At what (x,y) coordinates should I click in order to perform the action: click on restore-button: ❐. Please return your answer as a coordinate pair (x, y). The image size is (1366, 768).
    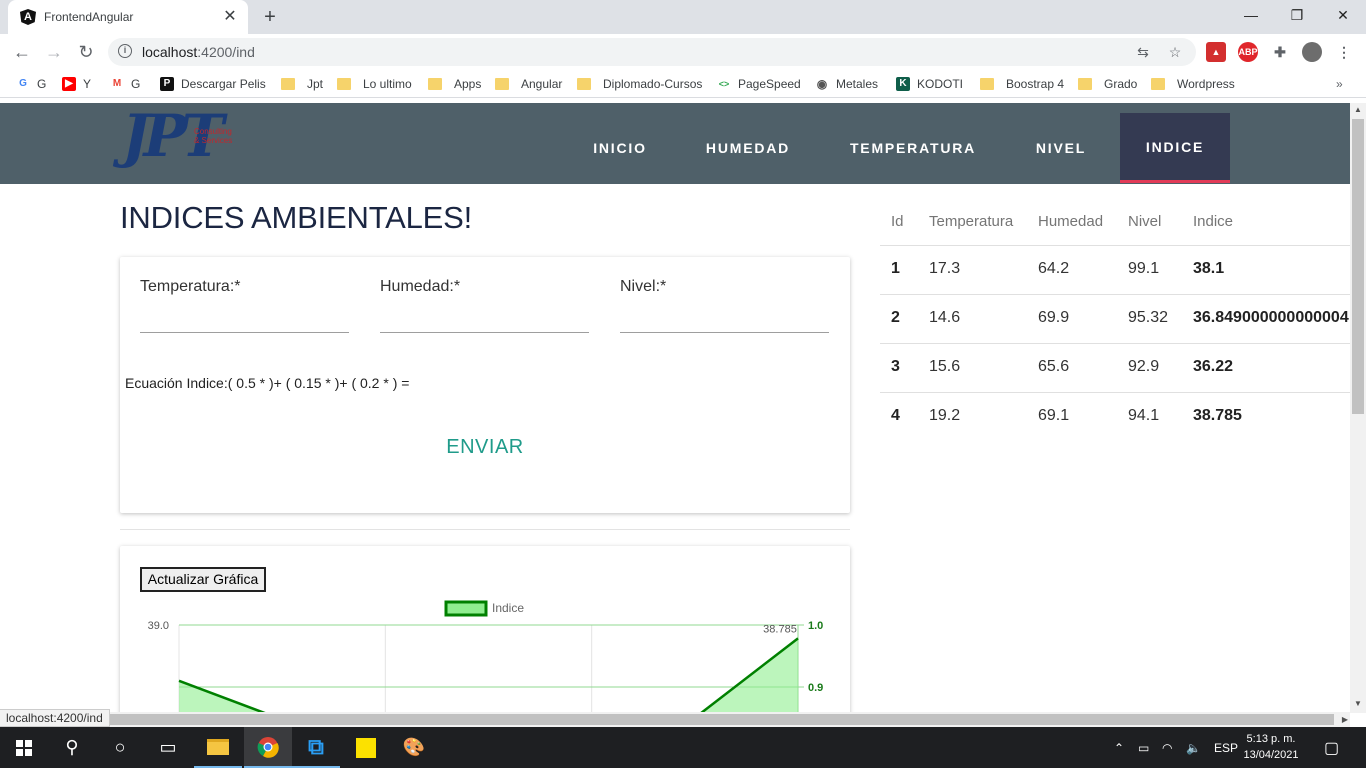
    Looking at the image, I should click on (1297, 15).